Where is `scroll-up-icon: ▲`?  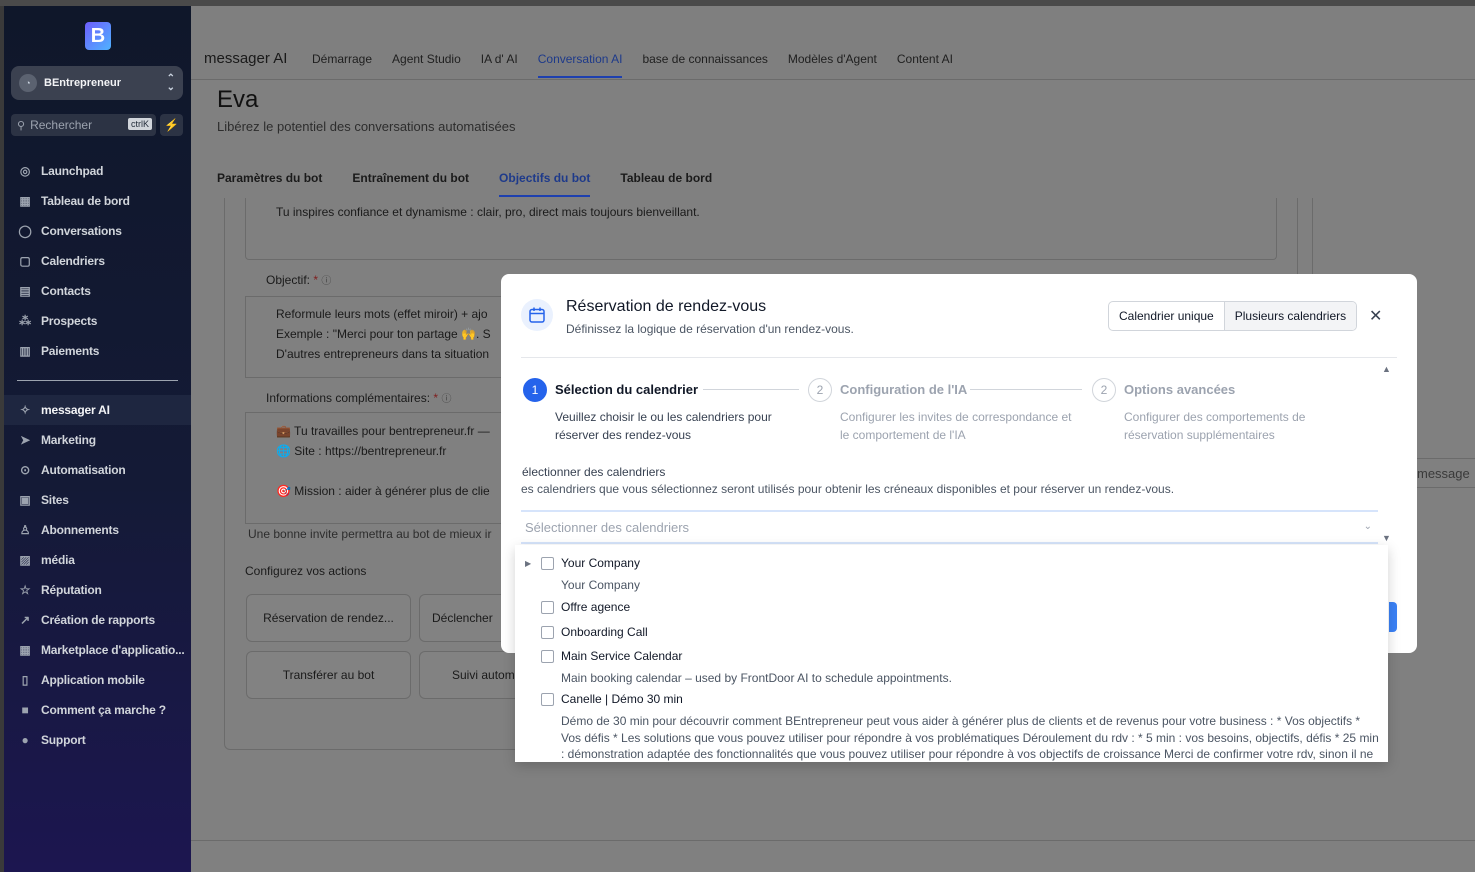
scroll-up-icon: ▲ is located at coordinates (1386, 369).